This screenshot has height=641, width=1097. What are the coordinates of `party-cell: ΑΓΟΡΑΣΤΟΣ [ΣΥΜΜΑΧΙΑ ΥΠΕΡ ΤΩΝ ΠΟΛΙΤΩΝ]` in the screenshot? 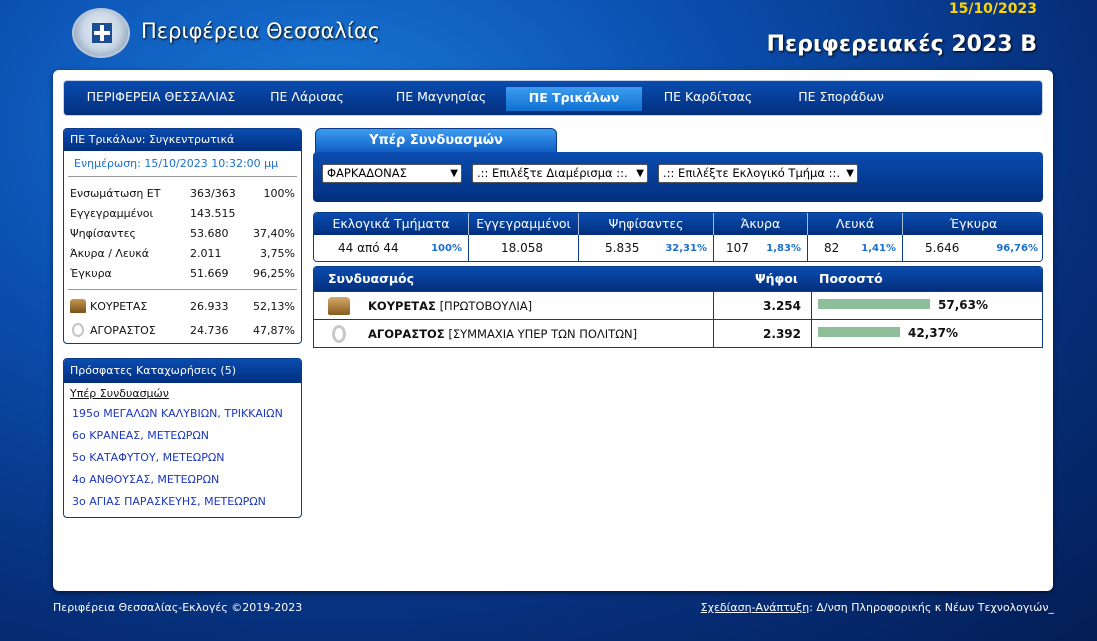 It's located at (514, 333).